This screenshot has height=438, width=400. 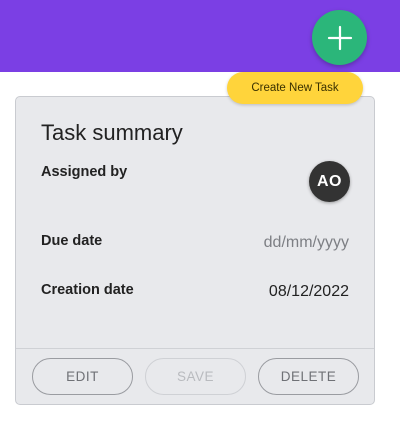 I want to click on delete-button: DELETE, so click(x=308, y=376).